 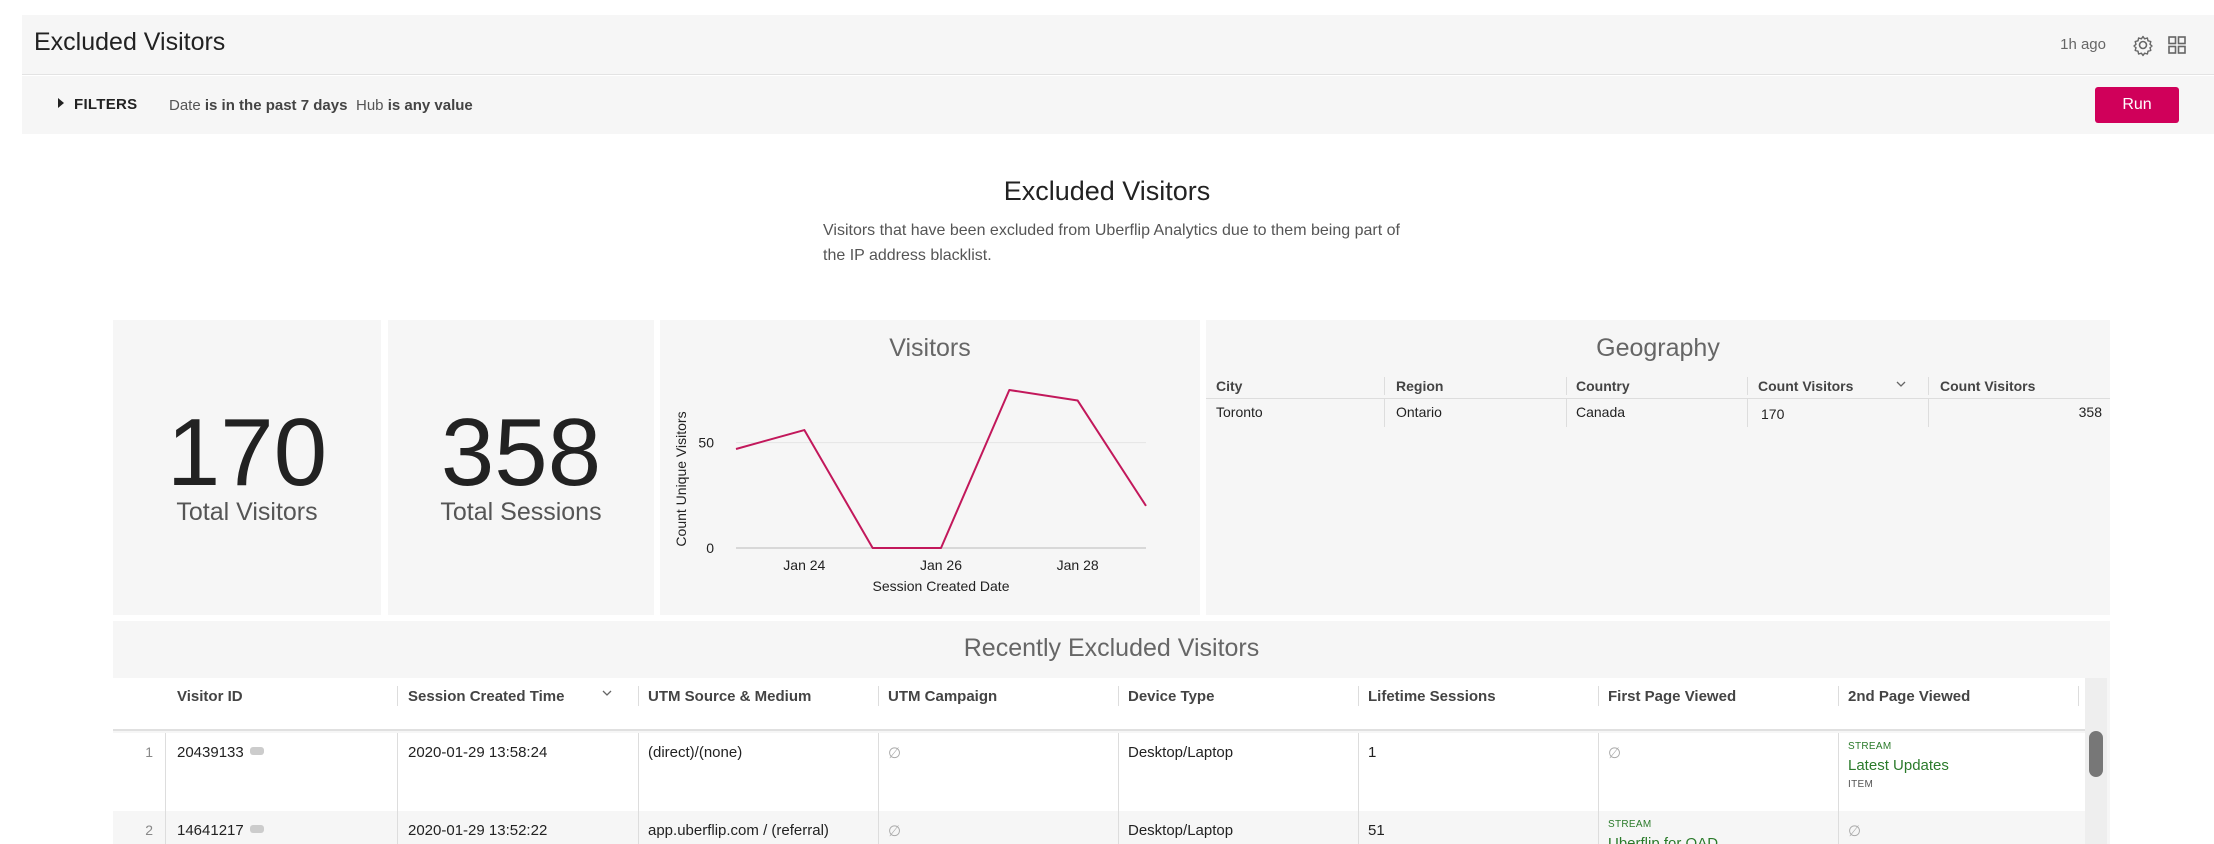 What do you see at coordinates (97, 104) in the screenshot?
I see `filters-toggle: FILTERS` at bounding box center [97, 104].